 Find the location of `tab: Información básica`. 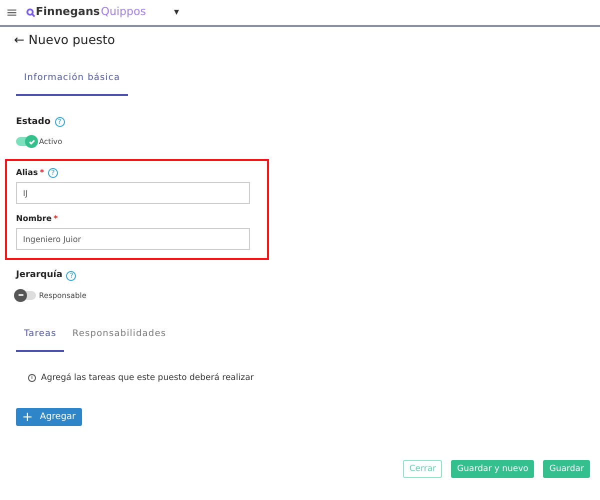

tab: Información básica is located at coordinates (72, 82).